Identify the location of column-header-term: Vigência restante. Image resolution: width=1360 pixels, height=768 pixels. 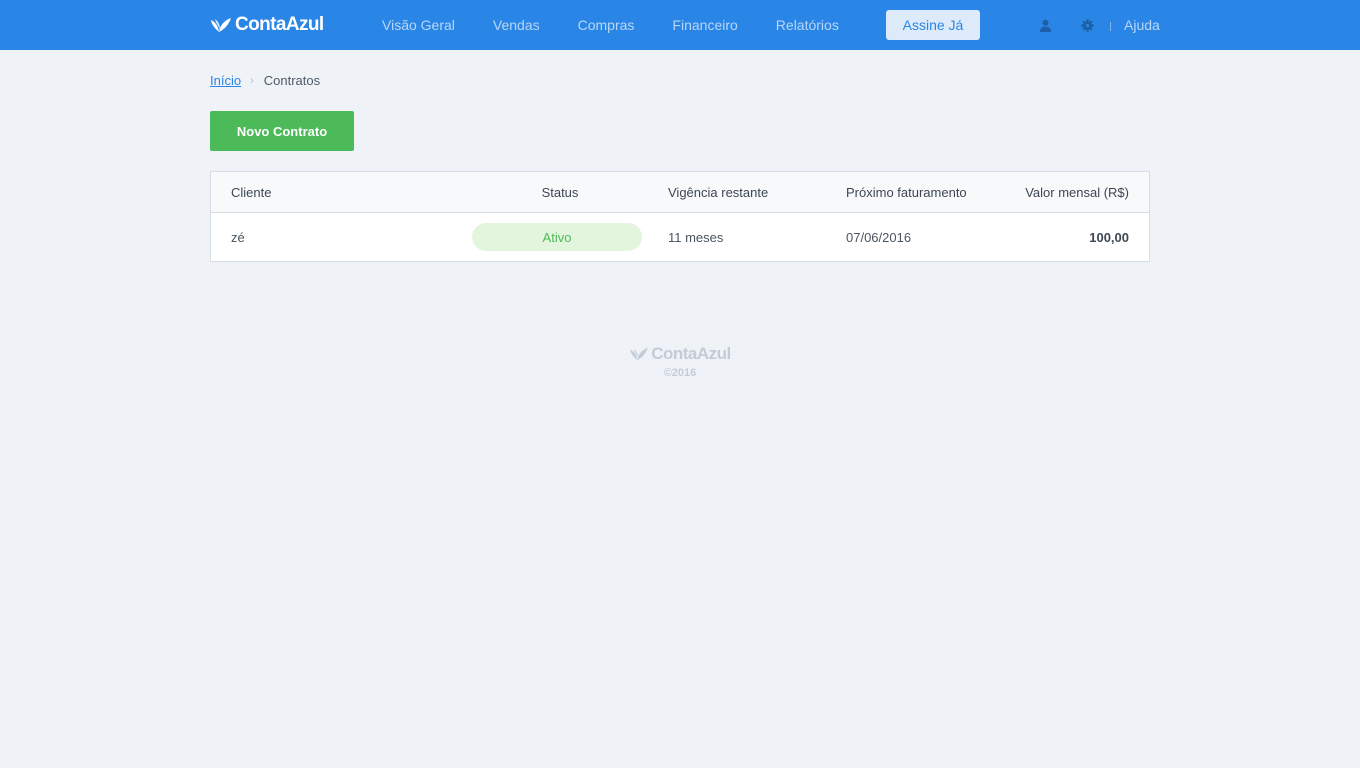
(718, 192).